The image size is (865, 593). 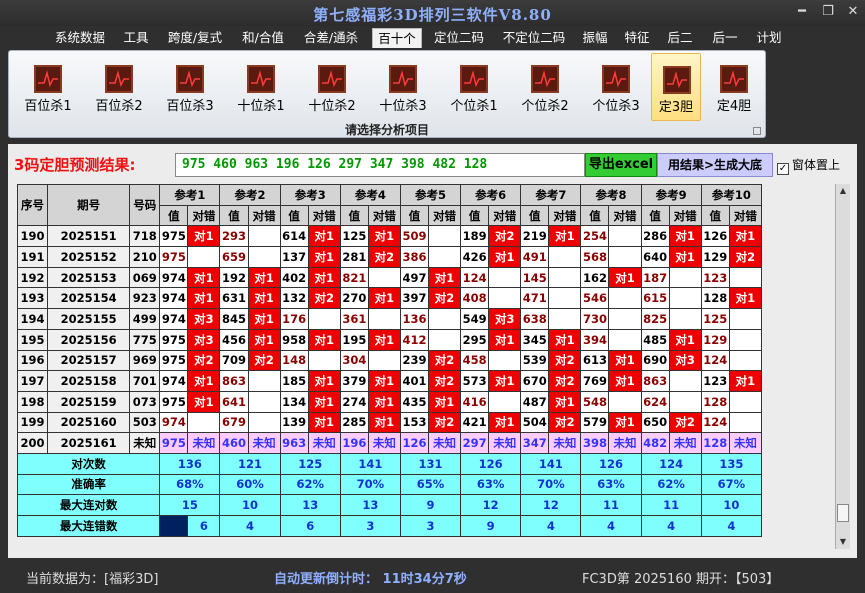 I want to click on ribbon-button-10: 定4胆, so click(x=734, y=87).